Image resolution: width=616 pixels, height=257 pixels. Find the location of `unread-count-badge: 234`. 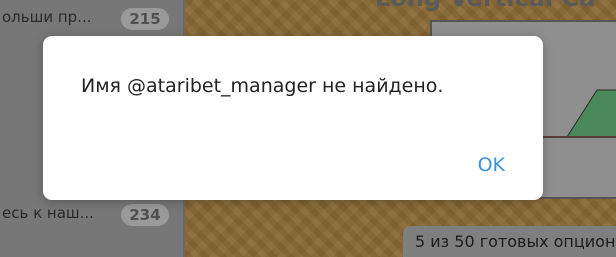

unread-count-badge: 234 is located at coordinates (145, 215).